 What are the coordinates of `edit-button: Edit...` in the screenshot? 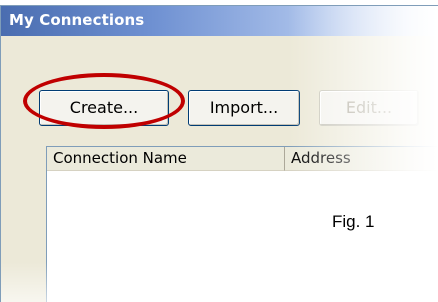 It's located at (369, 108).